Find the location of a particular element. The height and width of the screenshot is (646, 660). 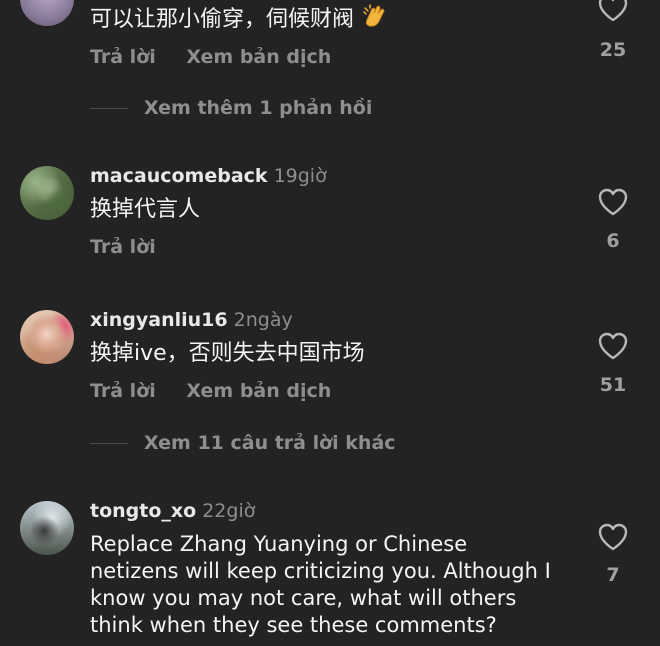

view-more-replies-button: Xem 11 câu trả lời khác is located at coordinates (243, 443).